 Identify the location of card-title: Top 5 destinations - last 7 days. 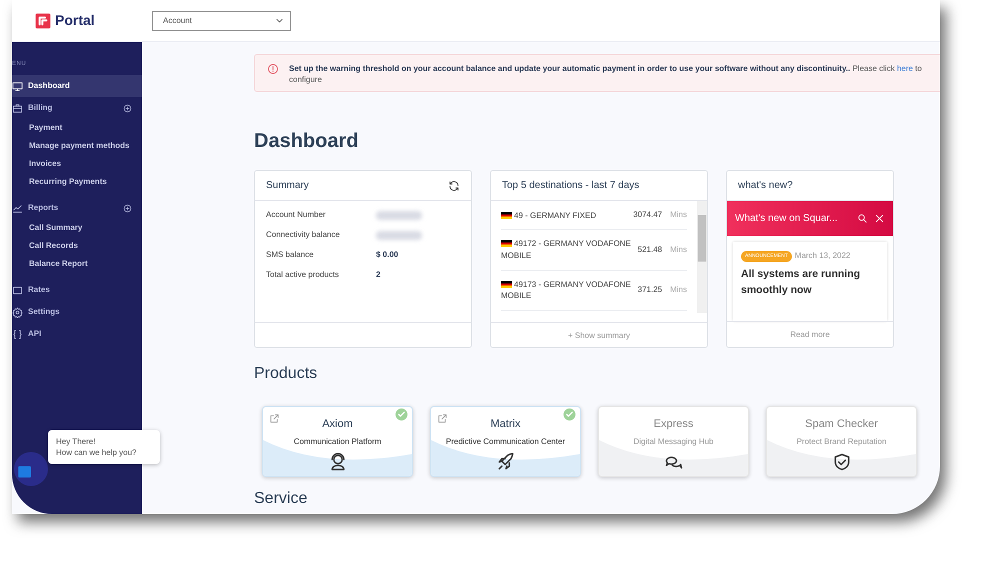
(571, 186).